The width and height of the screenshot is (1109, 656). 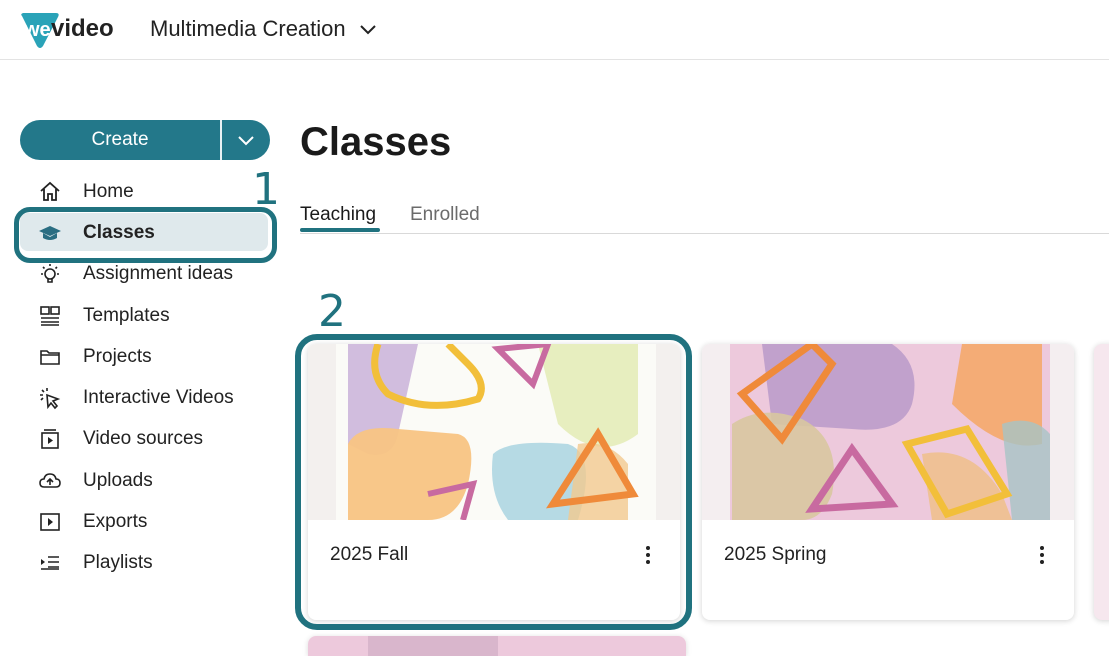 I want to click on svg-text: video, so click(x=82, y=28).